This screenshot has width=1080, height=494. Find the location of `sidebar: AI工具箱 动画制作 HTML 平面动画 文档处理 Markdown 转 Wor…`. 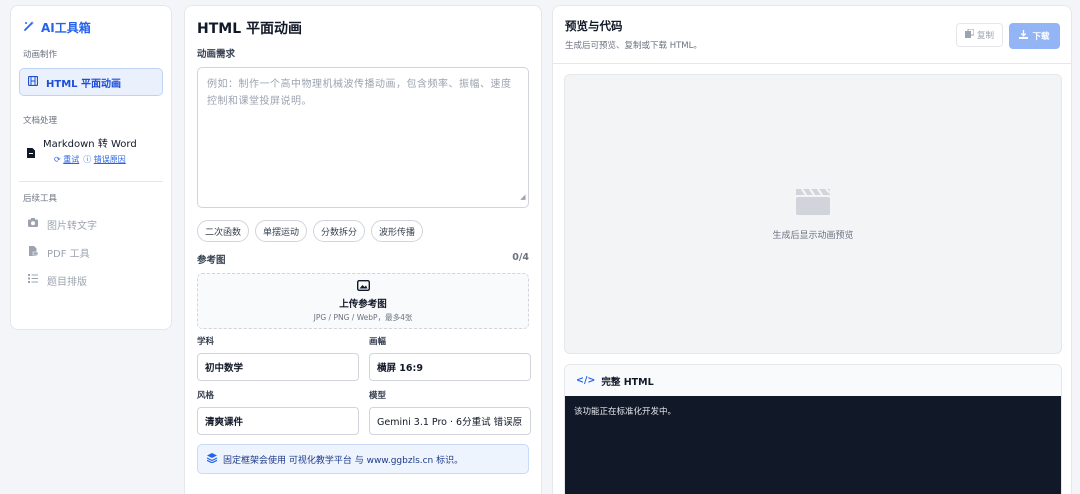

sidebar: AI工具箱 动画制作 HTML 平面动画 文档处理 Markdown 转 Wor… is located at coordinates (91, 167).